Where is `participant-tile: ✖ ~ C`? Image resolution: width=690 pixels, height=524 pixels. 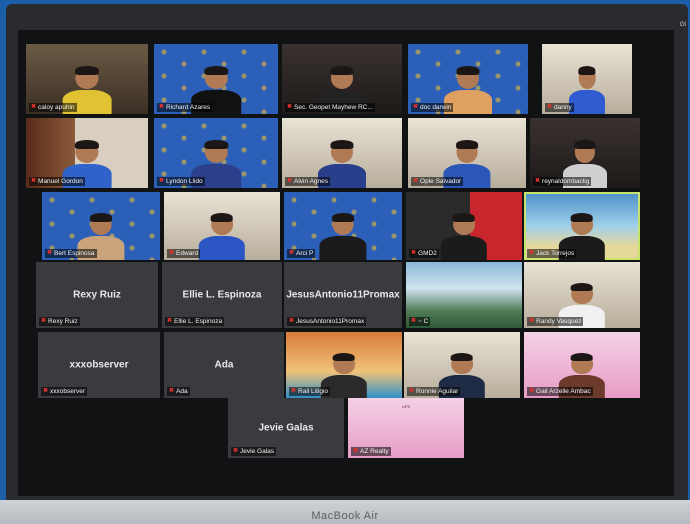 participant-tile: ✖ ~ C is located at coordinates (464, 295).